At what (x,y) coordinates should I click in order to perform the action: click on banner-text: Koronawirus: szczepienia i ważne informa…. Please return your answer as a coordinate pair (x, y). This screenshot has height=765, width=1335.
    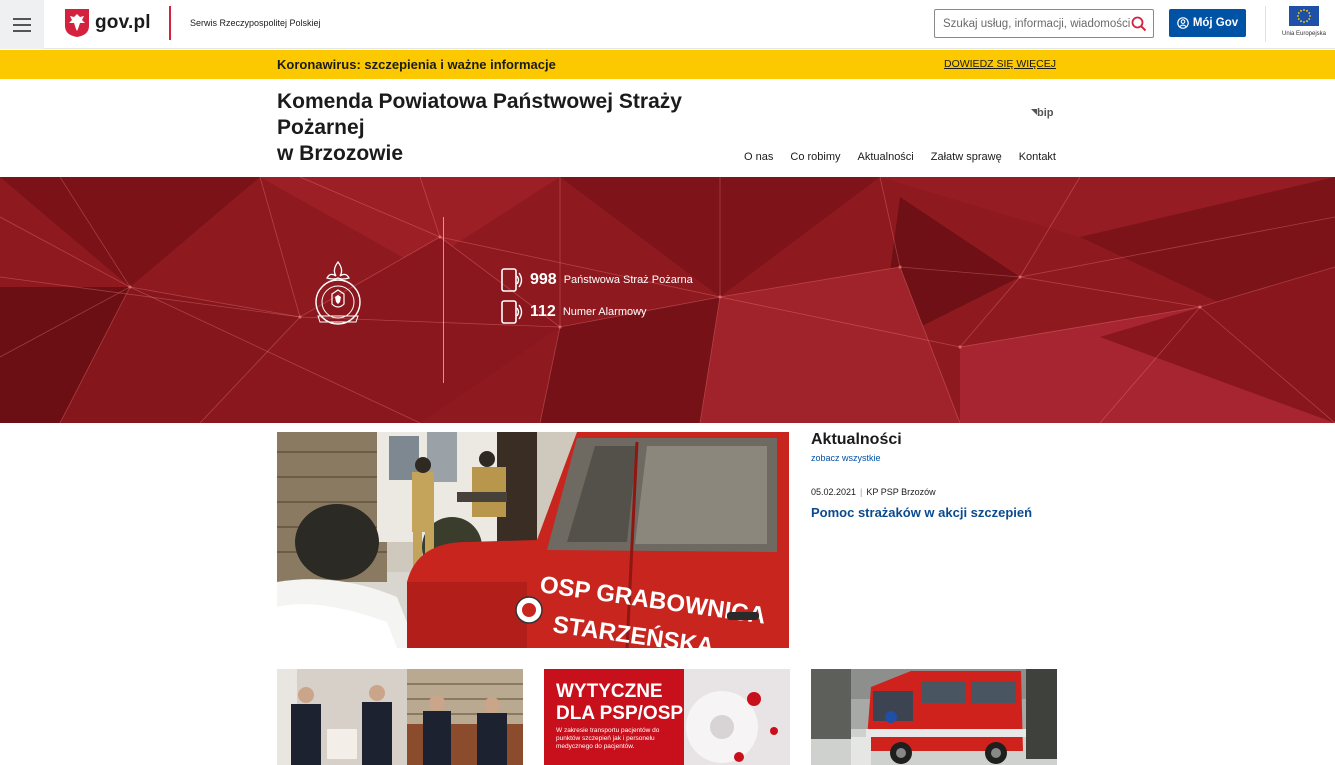
    Looking at the image, I should click on (416, 64).